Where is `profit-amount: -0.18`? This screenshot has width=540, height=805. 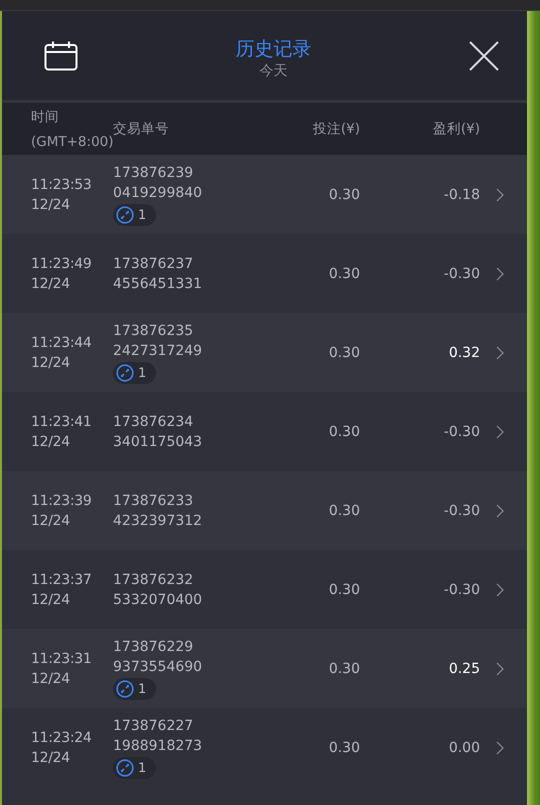 profit-amount: -0.18 is located at coordinates (461, 194).